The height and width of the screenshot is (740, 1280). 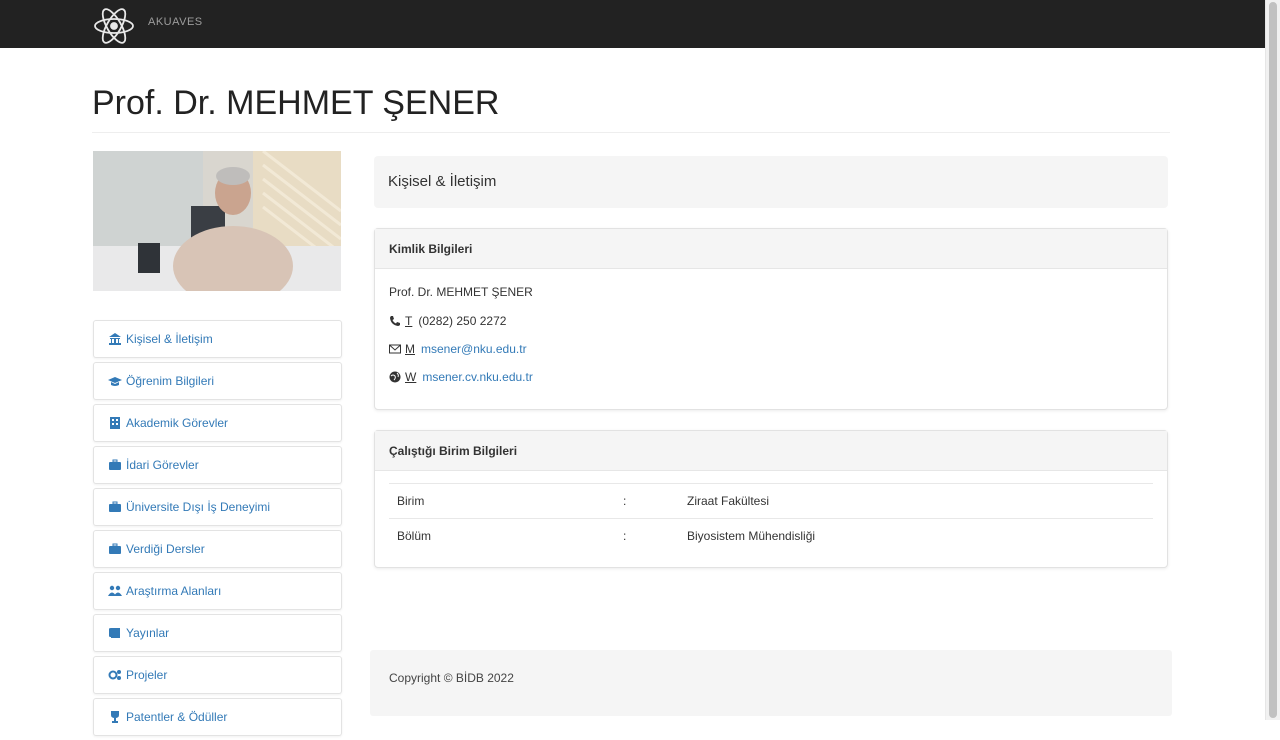 I want to click on identity-panel-heading: Kimlik Bilgileri, so click(x=771, y=249).